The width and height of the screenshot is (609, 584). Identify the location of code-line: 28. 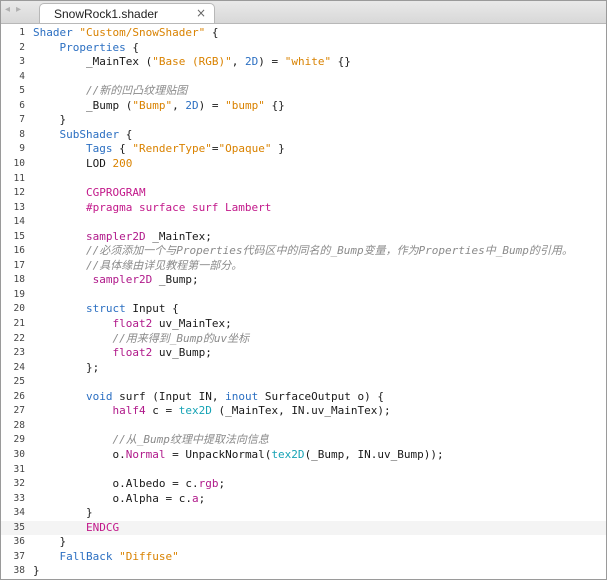
(303, 426).